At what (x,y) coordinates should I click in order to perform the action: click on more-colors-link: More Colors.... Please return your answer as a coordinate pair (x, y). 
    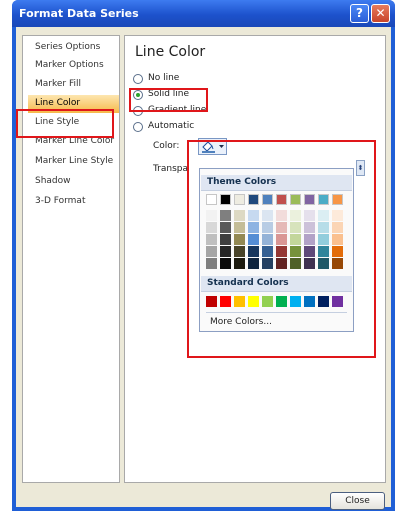
    Looking at the image, I should click on (241, 322).